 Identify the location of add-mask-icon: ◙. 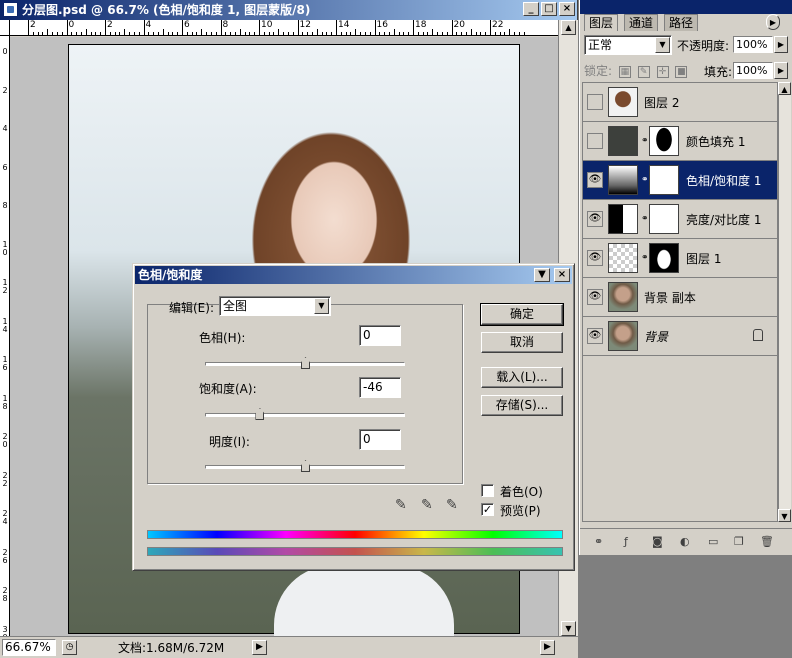
(657, 541).